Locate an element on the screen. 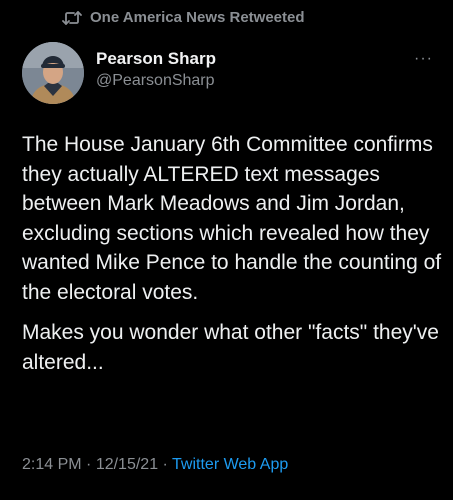  retweet-label: One America News Retweeted is located at coordinates (197, 17).